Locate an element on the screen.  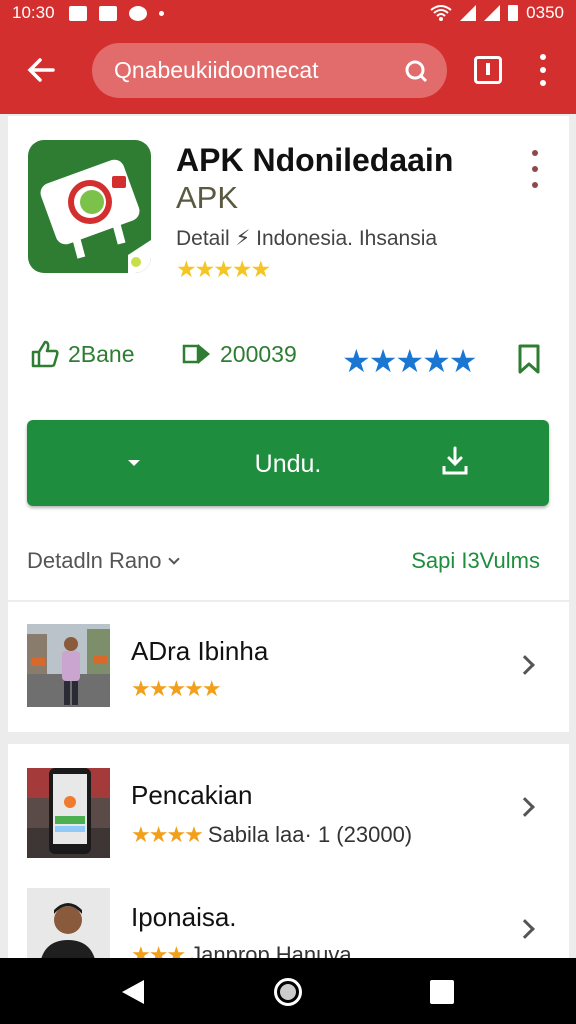
url-search-bar: Qnabeukiidoomecat is located at coordinates (269, 70).